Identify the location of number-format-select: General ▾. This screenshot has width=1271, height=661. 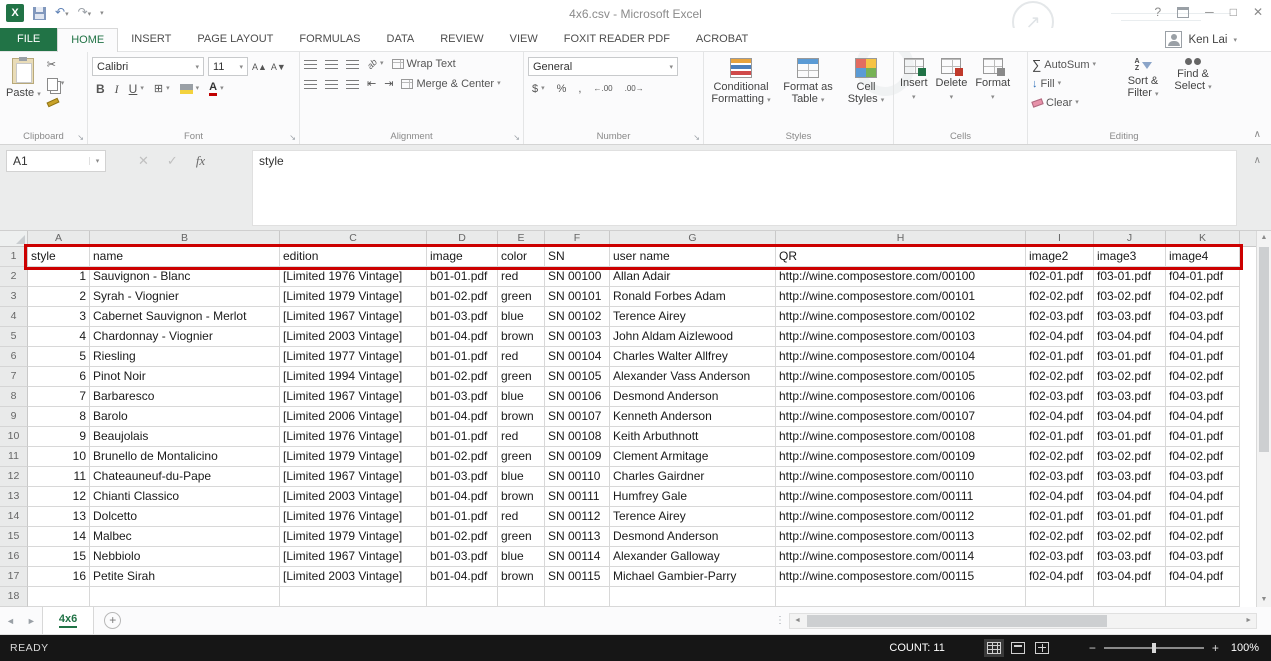
(603, 66).